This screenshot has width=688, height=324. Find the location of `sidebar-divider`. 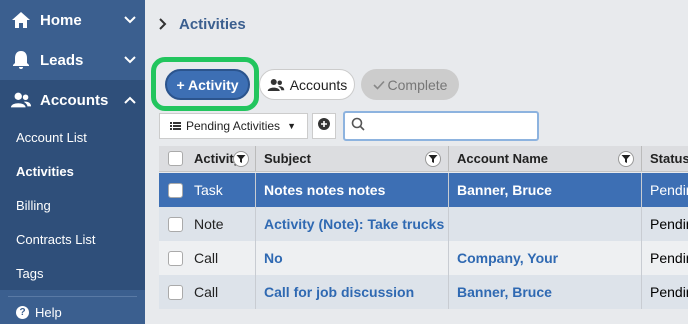

sidebar-divider is located at coordinates (72, 296).